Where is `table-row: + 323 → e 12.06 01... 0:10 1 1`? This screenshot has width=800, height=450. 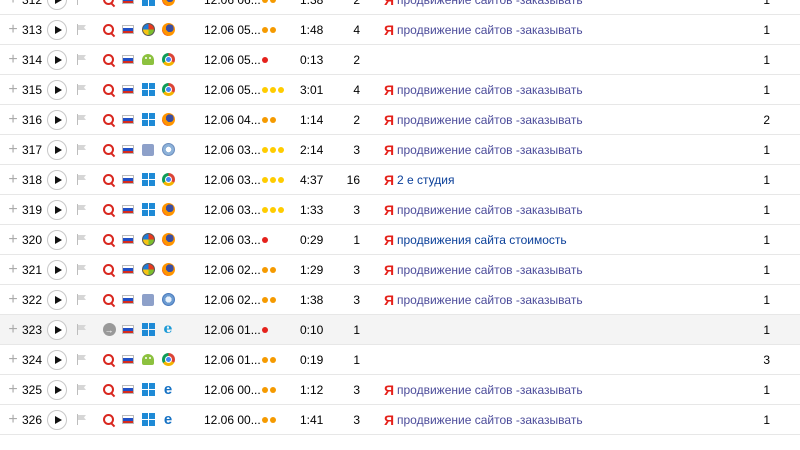 table-row: + 323 → e 12.06 01... 0:10 1 1 is located at coordinates (400, 330).